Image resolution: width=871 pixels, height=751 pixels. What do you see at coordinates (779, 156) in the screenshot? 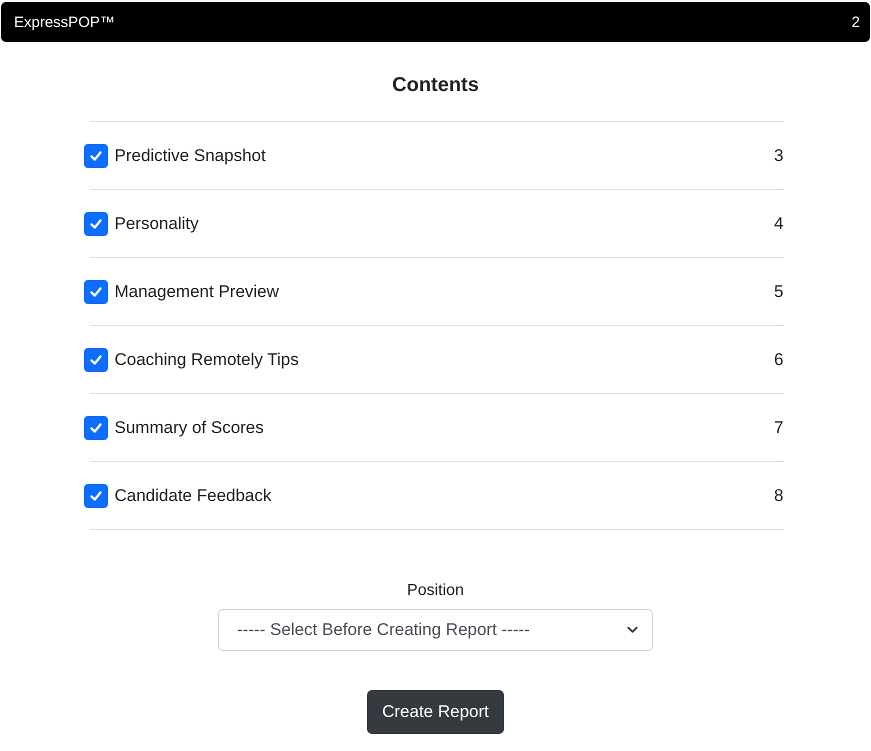
I see `page-number: 3` at bounding box center [779, 156].